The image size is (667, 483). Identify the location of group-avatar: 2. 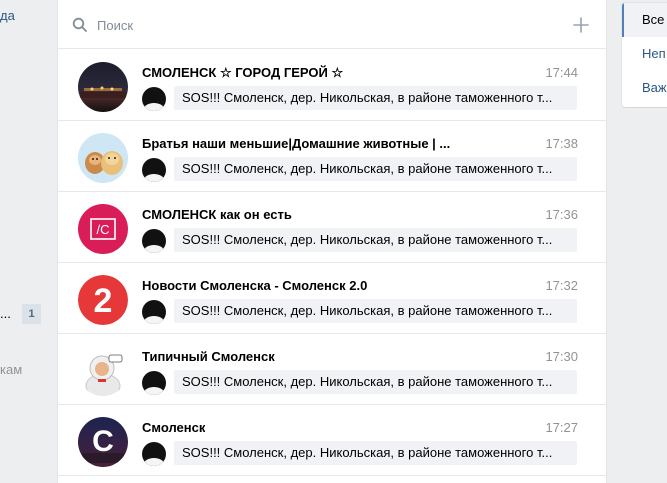
(103, 300).